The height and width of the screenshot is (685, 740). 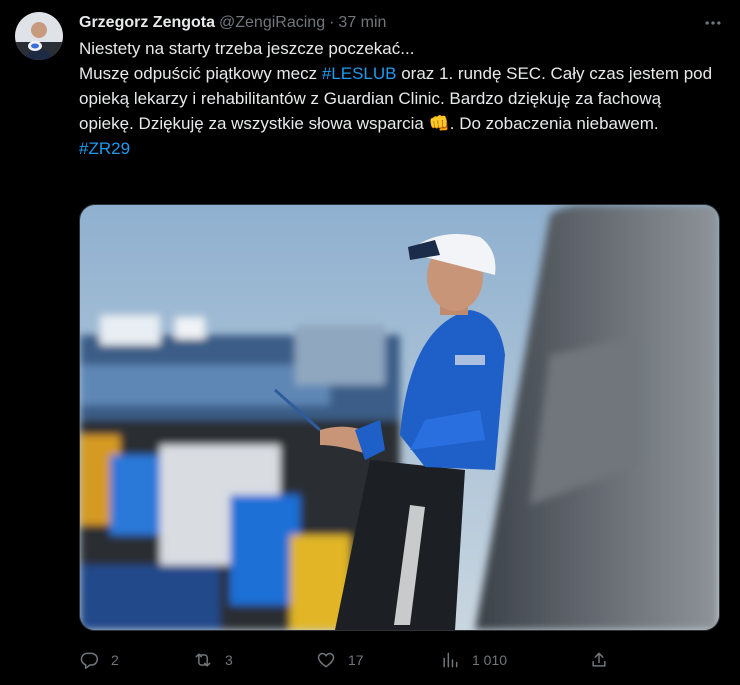 What do you see at coordinates (326, 660) in the screenshot?
I see `like-icon` at bounding box center [326, 660].